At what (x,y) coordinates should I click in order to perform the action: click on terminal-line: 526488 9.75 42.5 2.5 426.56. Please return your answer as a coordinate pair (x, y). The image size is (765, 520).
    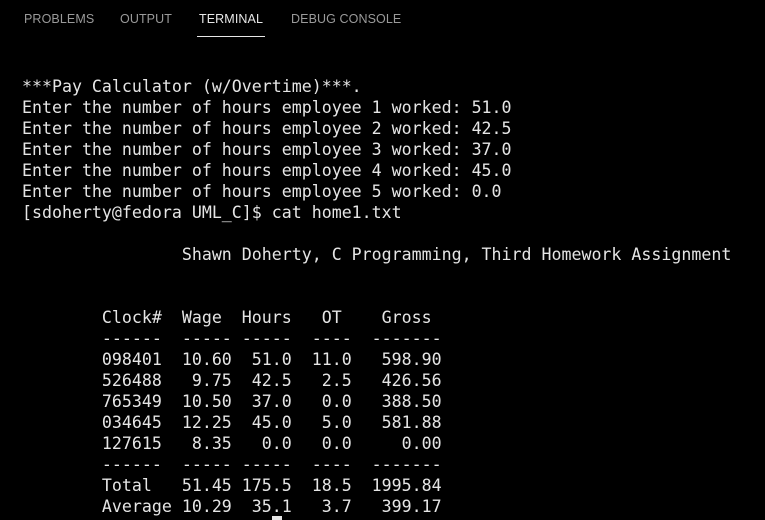
    Looking at the image, I should click on (232, 380).